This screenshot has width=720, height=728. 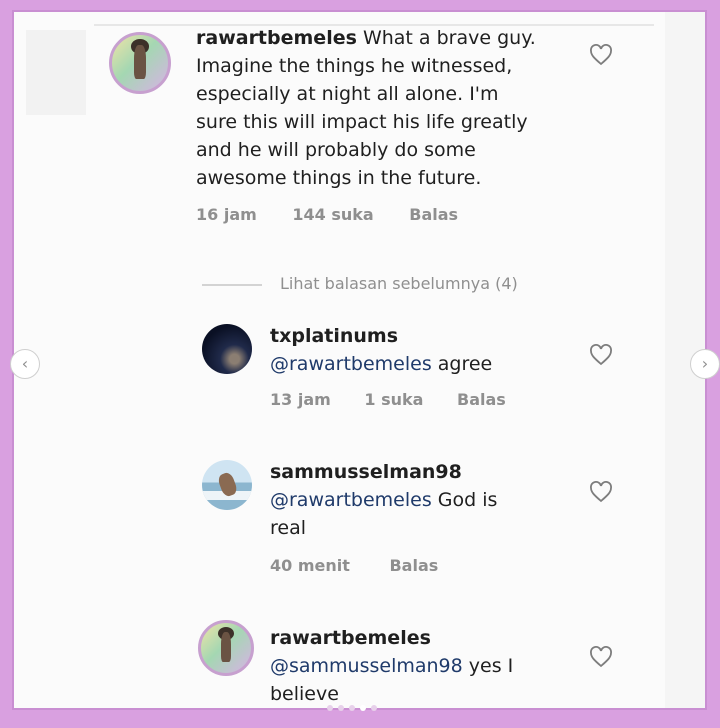 I want to click on reply-username: rawartbemeles, so click(x=350, y=638).